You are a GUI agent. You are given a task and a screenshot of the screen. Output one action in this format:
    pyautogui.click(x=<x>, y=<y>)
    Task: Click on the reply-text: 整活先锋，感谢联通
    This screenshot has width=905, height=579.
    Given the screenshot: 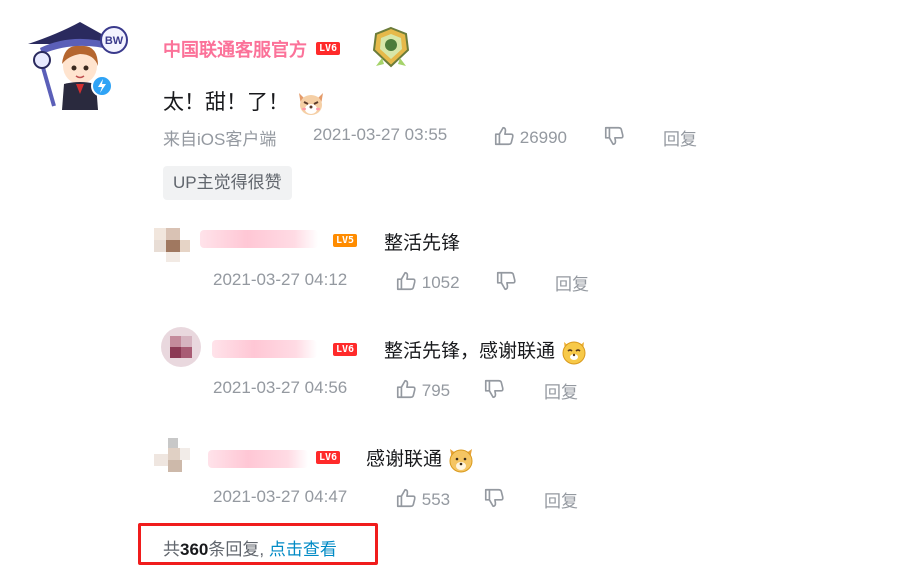 What is the action you would take?
    pyautogui.click(x=470, y=351)
    